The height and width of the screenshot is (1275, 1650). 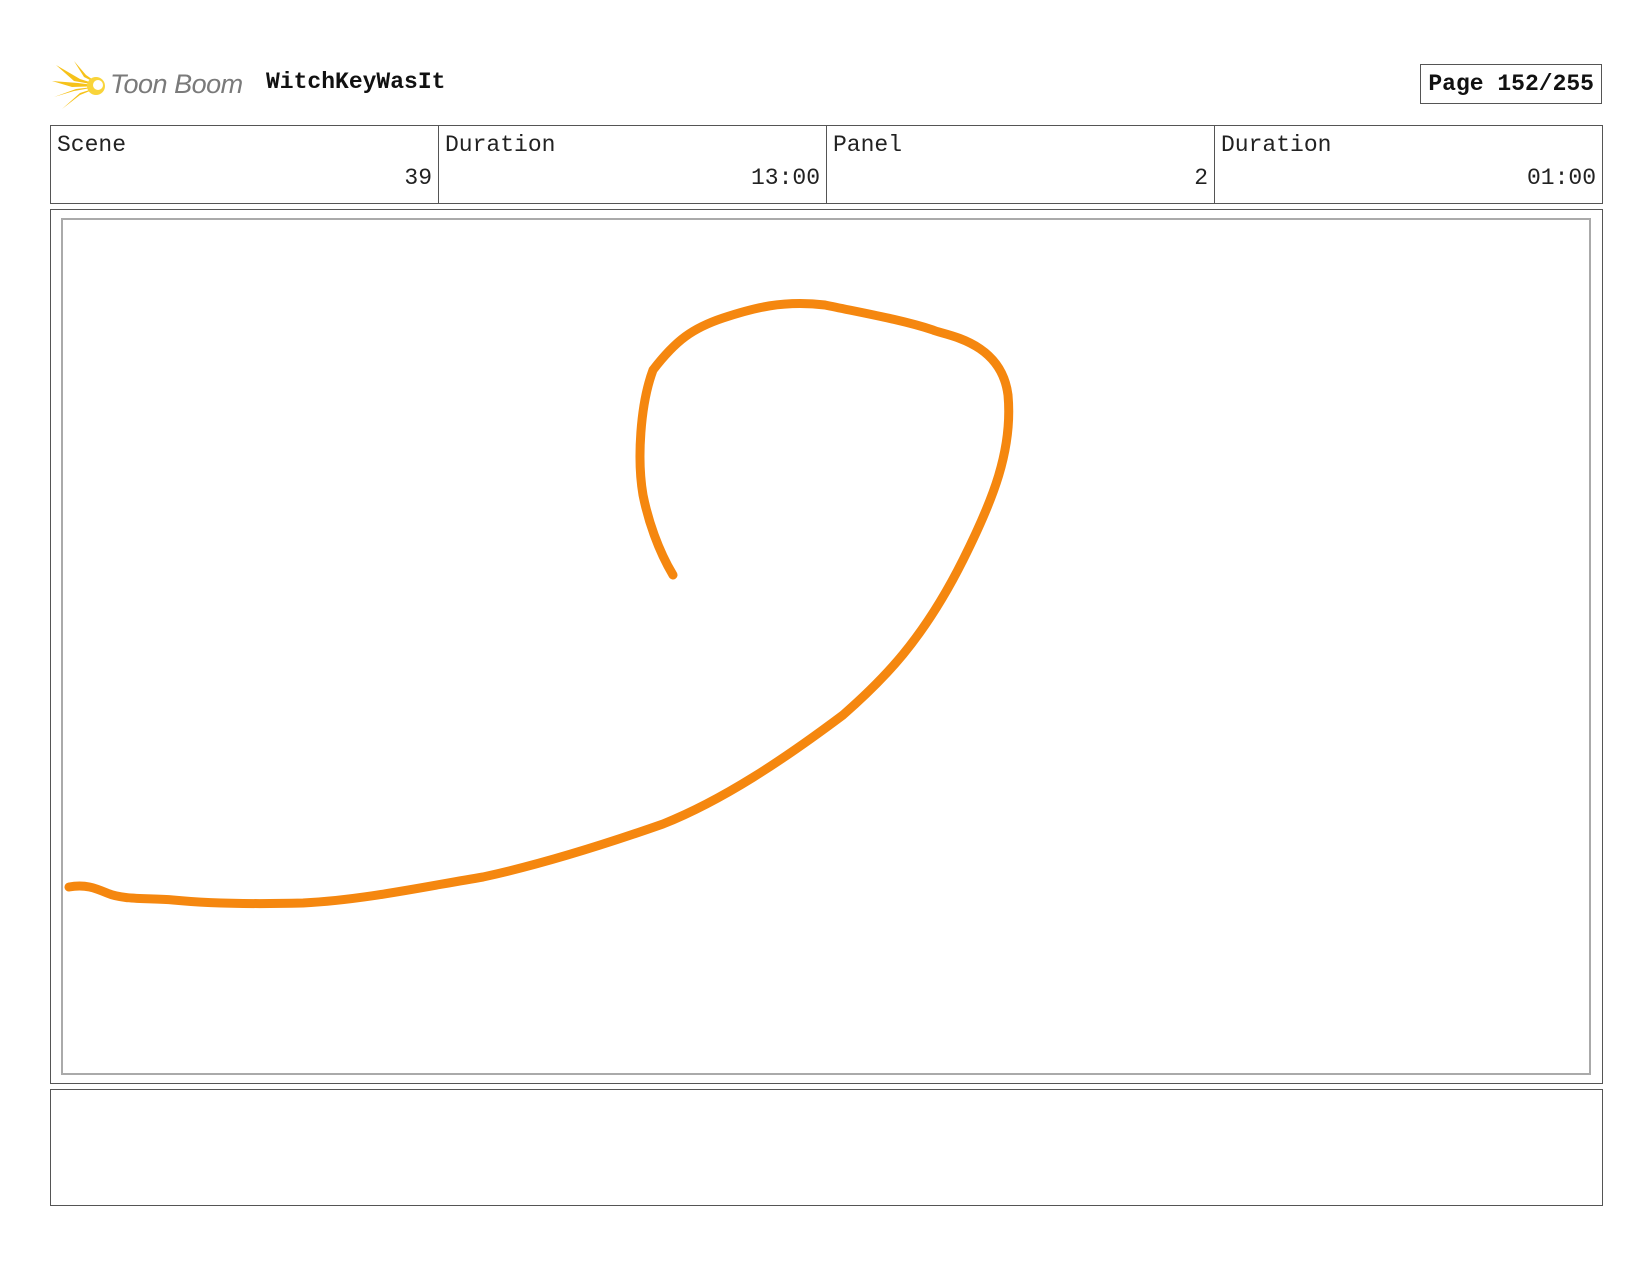 I want to click on logo-wordmark: Toon Boom, so click(x=176, y=84).